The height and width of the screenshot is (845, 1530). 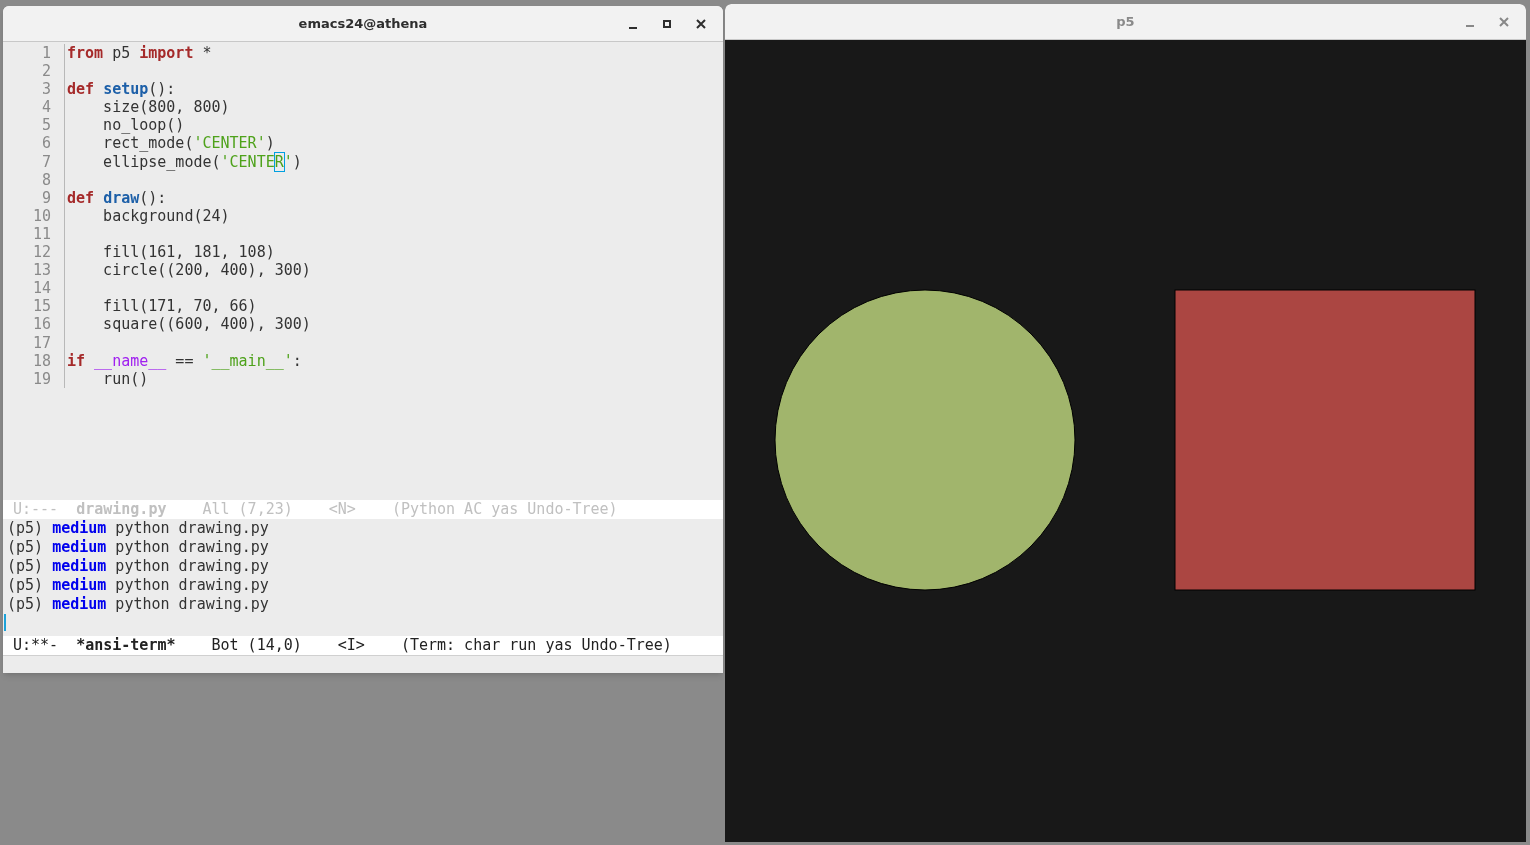 I want to click on code-line: def draw():, so click(x=117, y=197).